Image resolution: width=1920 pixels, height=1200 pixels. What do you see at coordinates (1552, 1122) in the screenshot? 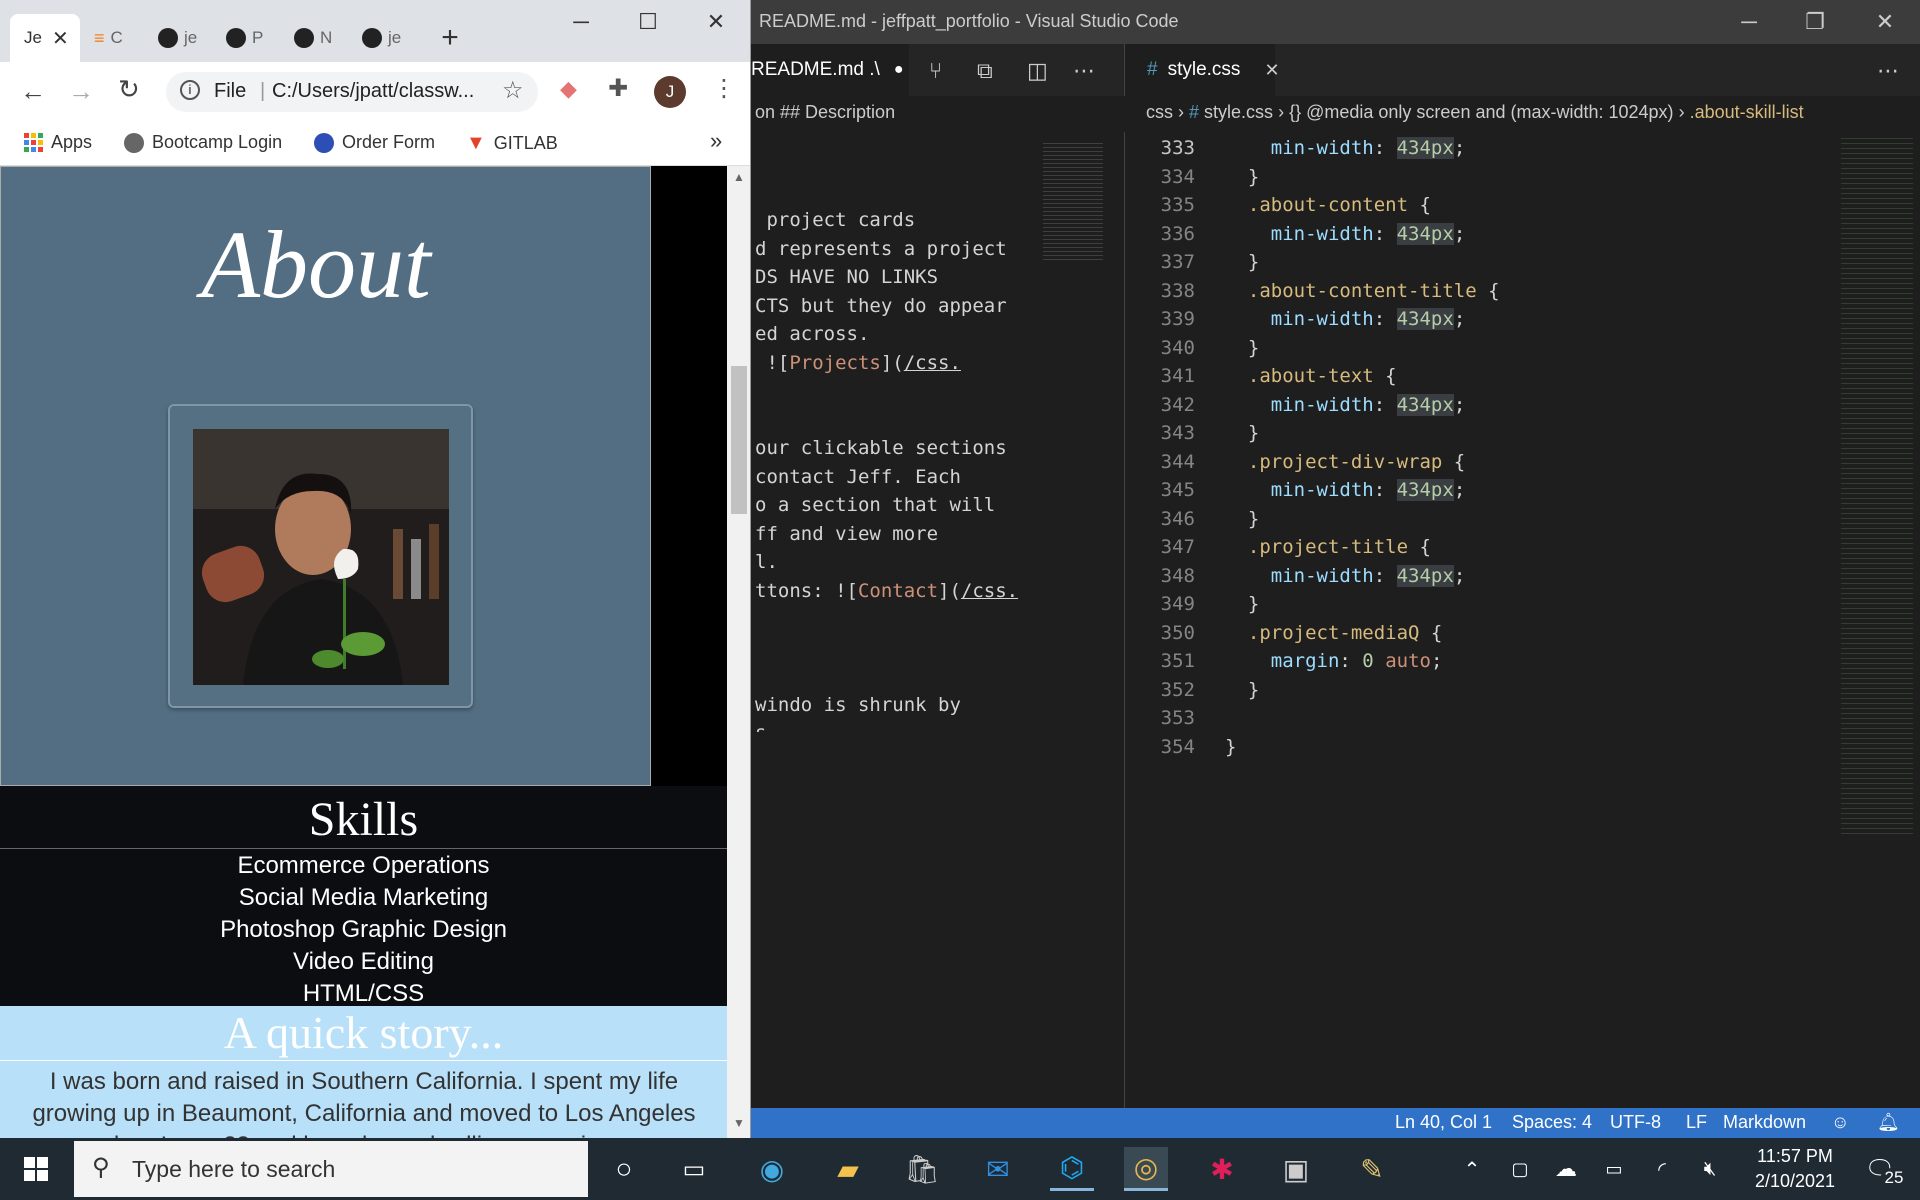
I see `indentation: Spaces: 4` at bounding box center [1552, 1122].